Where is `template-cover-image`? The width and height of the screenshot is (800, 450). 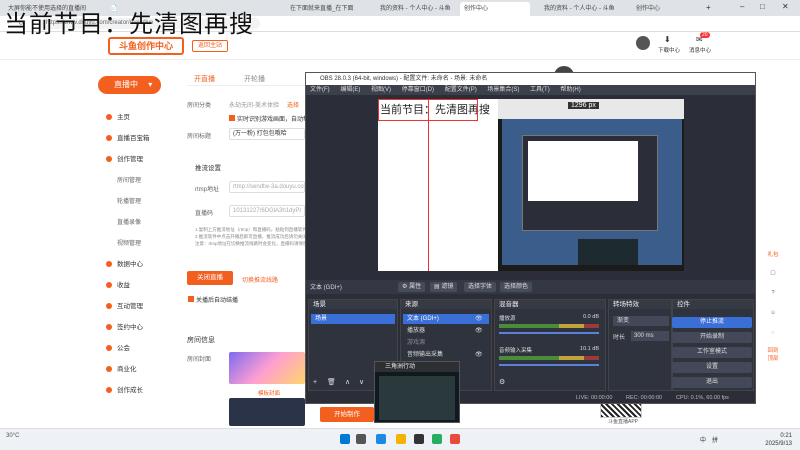 template-cover-image is located at coordinates (267, 412).